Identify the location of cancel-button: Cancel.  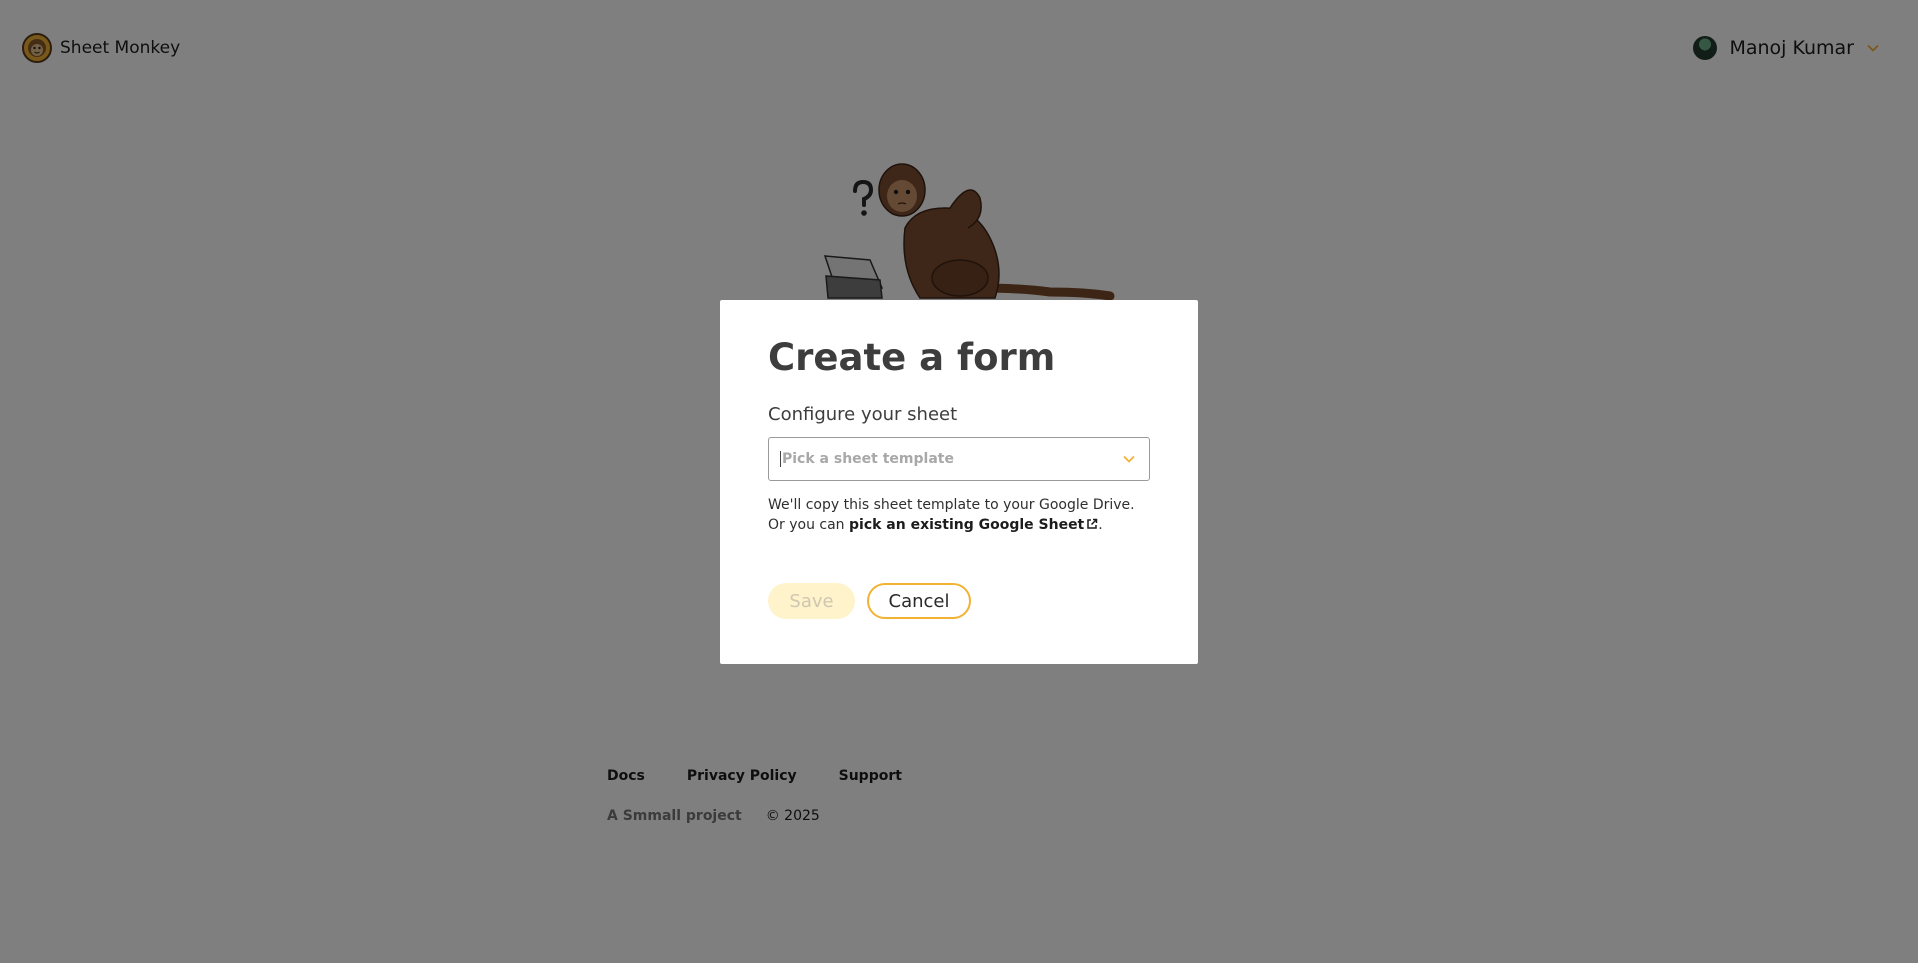
(919, 601).